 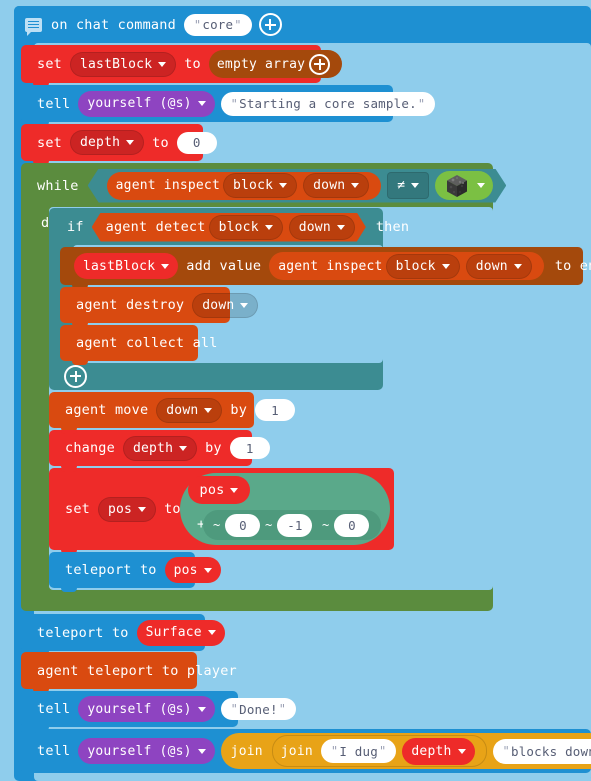 I want to click on tell-start-message: " Starting a core sample. ", so click(x=328, y=103).